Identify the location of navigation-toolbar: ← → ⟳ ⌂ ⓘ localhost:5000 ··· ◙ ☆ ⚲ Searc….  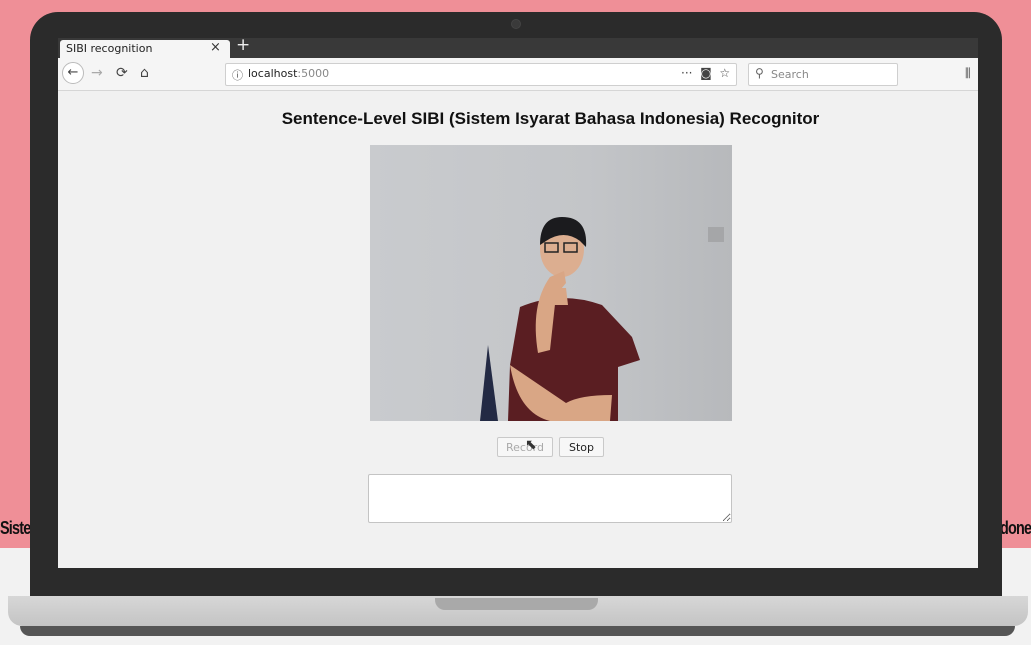
(518, 74).